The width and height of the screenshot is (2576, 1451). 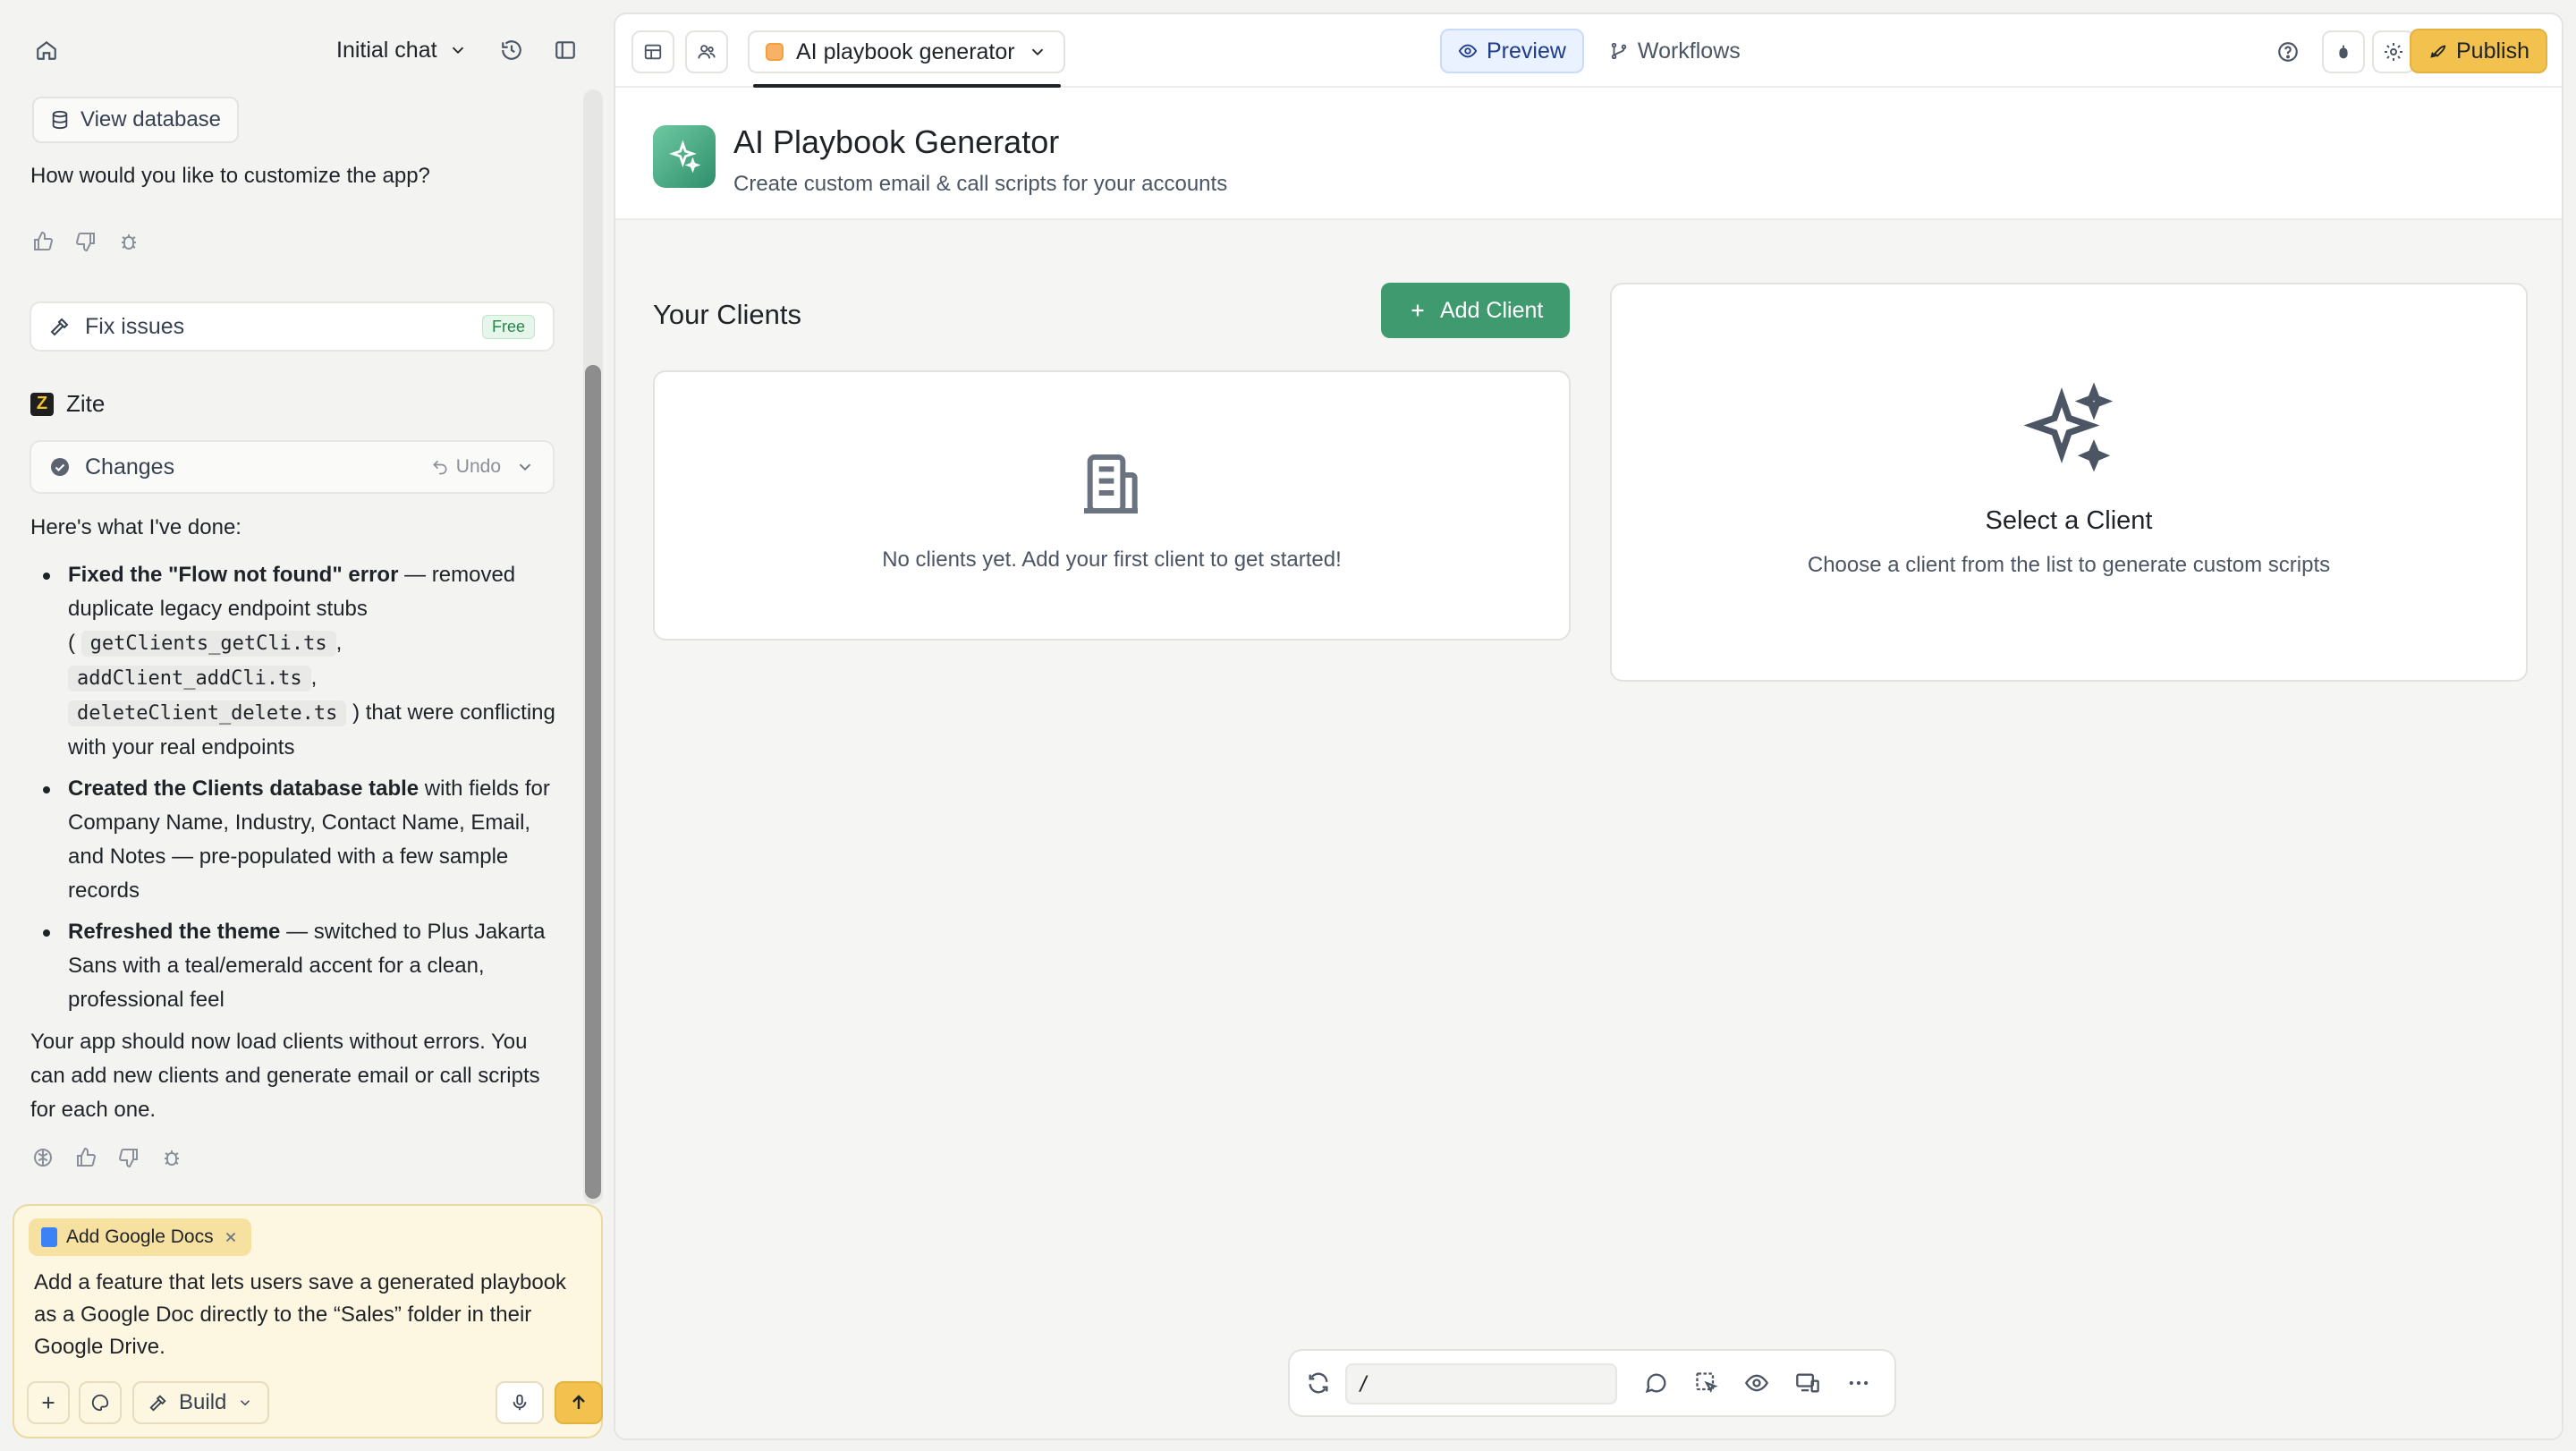 I want to click on changes-panel: Changes Undo, so click(x=292, y=467).